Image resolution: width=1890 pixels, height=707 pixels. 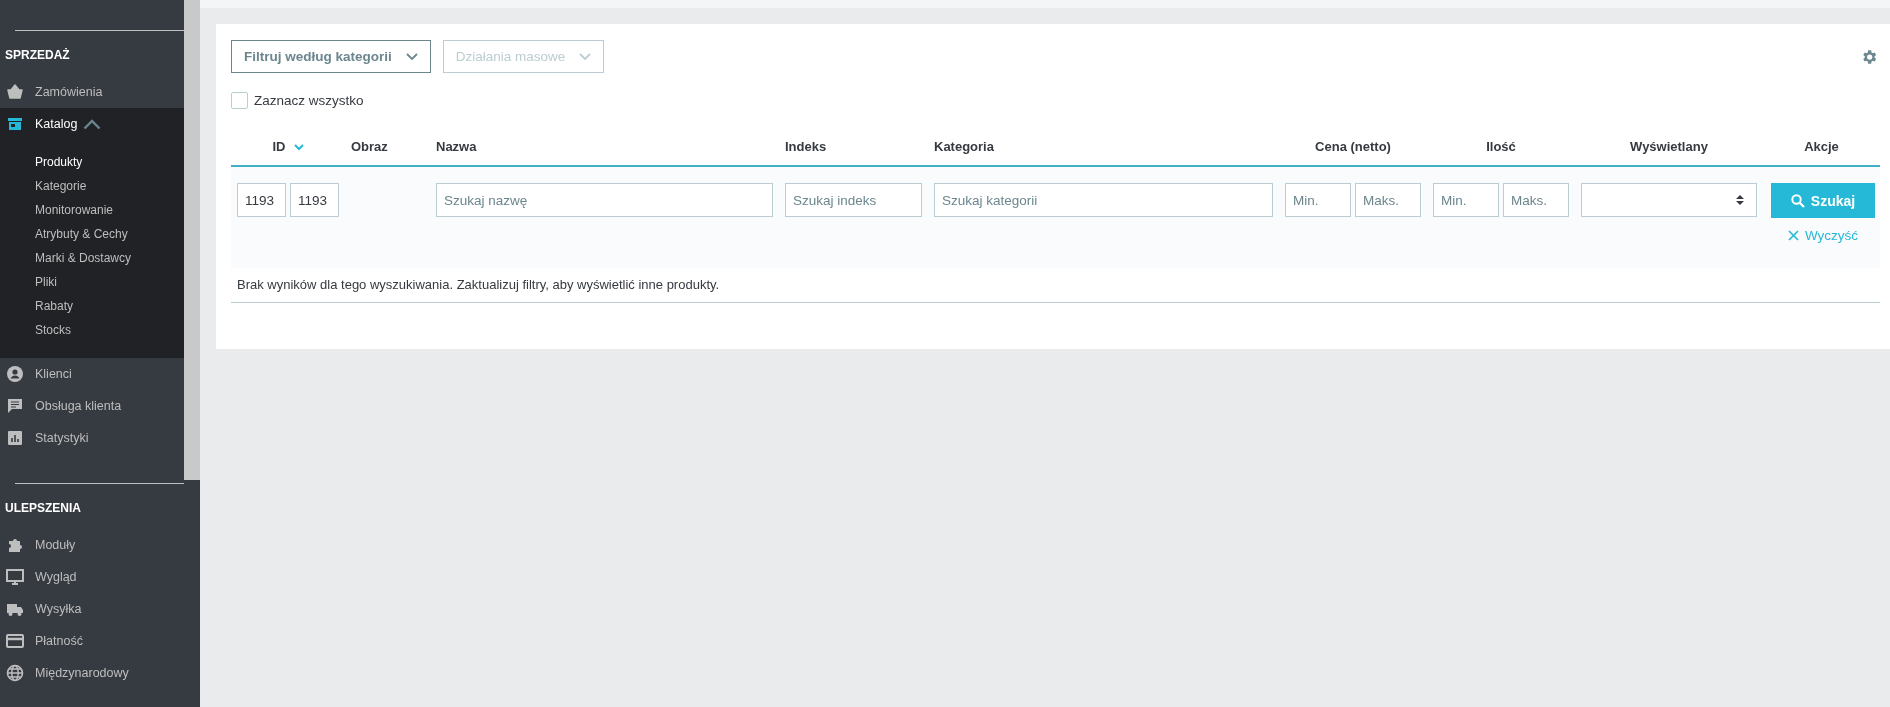 What do you see at coordinates (1740, 200) in the screenshot?
I see `sort-arrows-icon` at bounding box center [1740, 200].